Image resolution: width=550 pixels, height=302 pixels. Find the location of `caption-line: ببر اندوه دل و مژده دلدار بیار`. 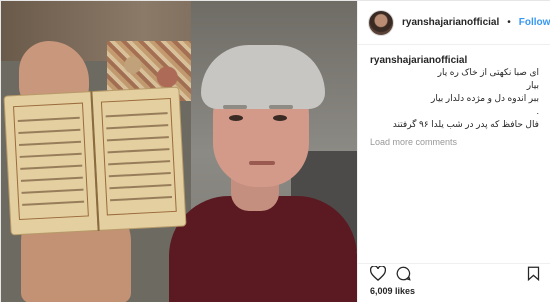

caption-line: ببر اندوه دل و مژده دلدار بیار is located at coordinates (484, 98).